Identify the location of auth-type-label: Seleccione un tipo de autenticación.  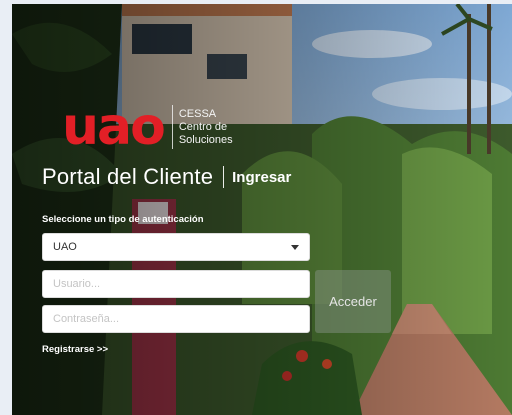
(123, 219).